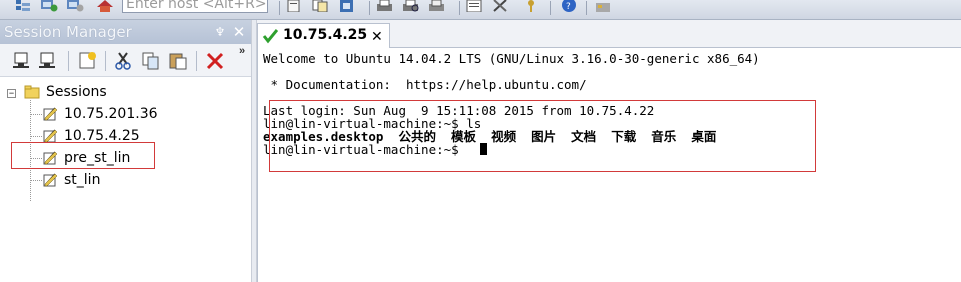  I want to click on tools-icon, so click(501, 6).